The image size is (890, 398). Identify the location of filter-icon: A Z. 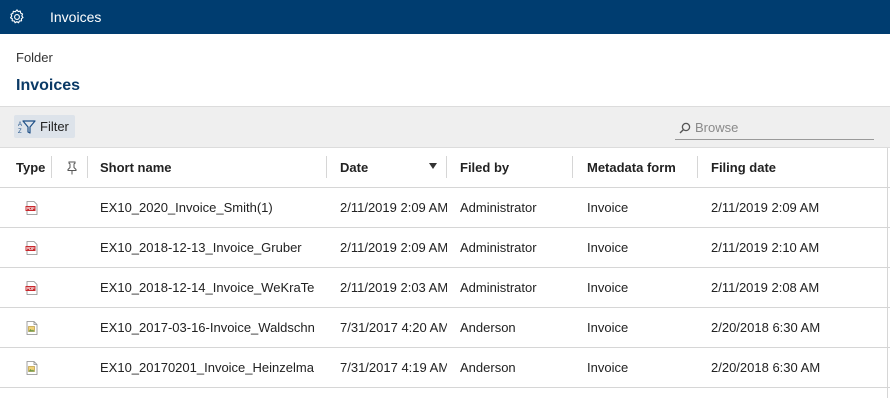
(27, 126).